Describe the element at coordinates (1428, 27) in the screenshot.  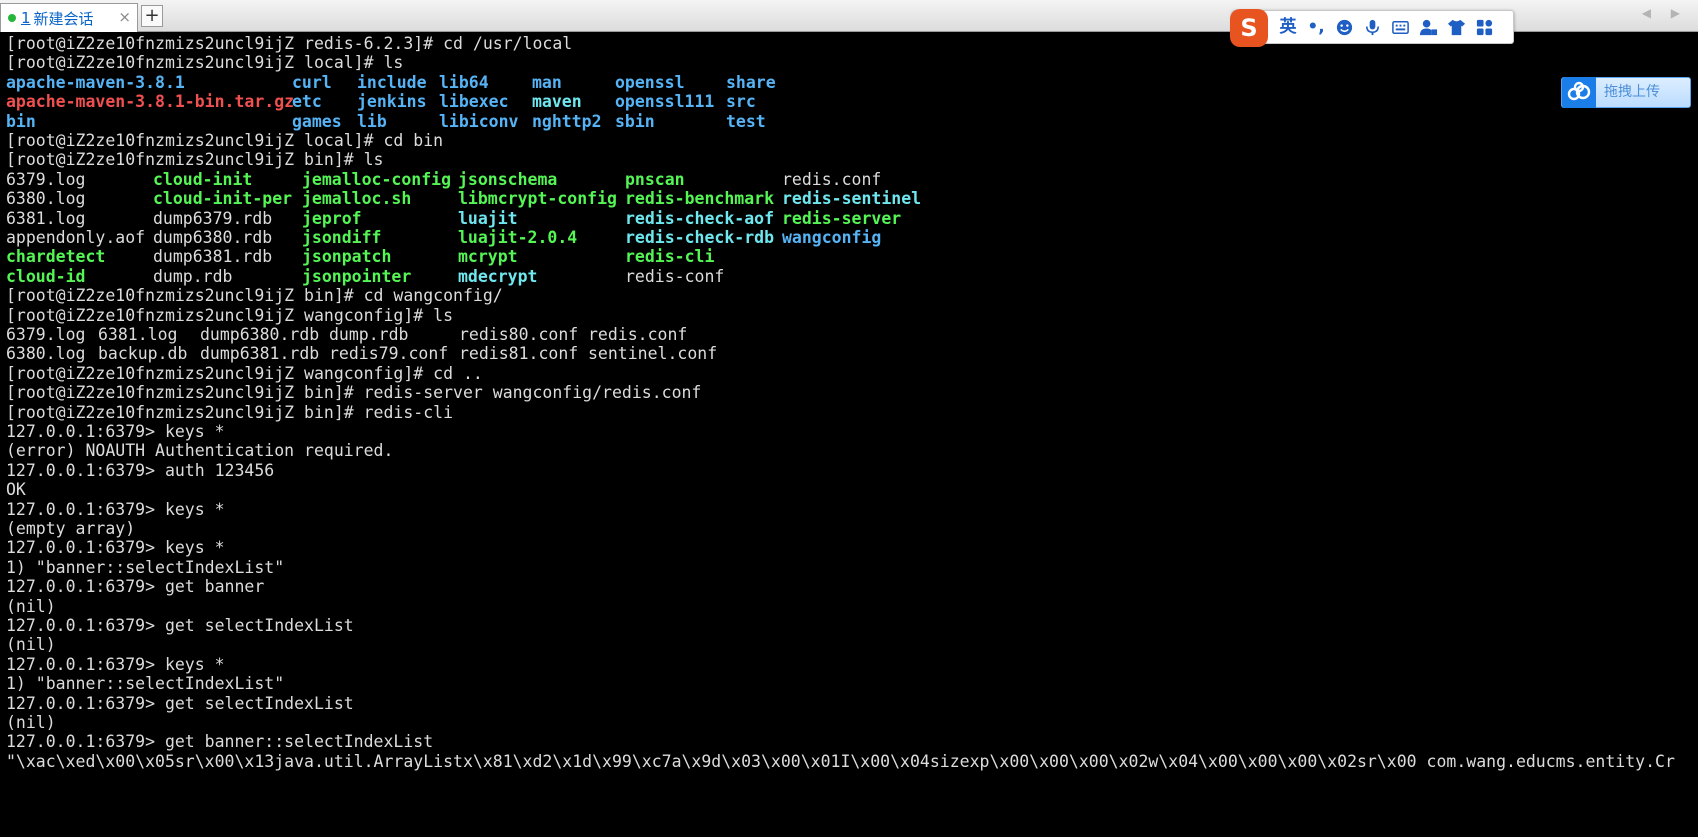
I see `user-settings-icon` at that location.